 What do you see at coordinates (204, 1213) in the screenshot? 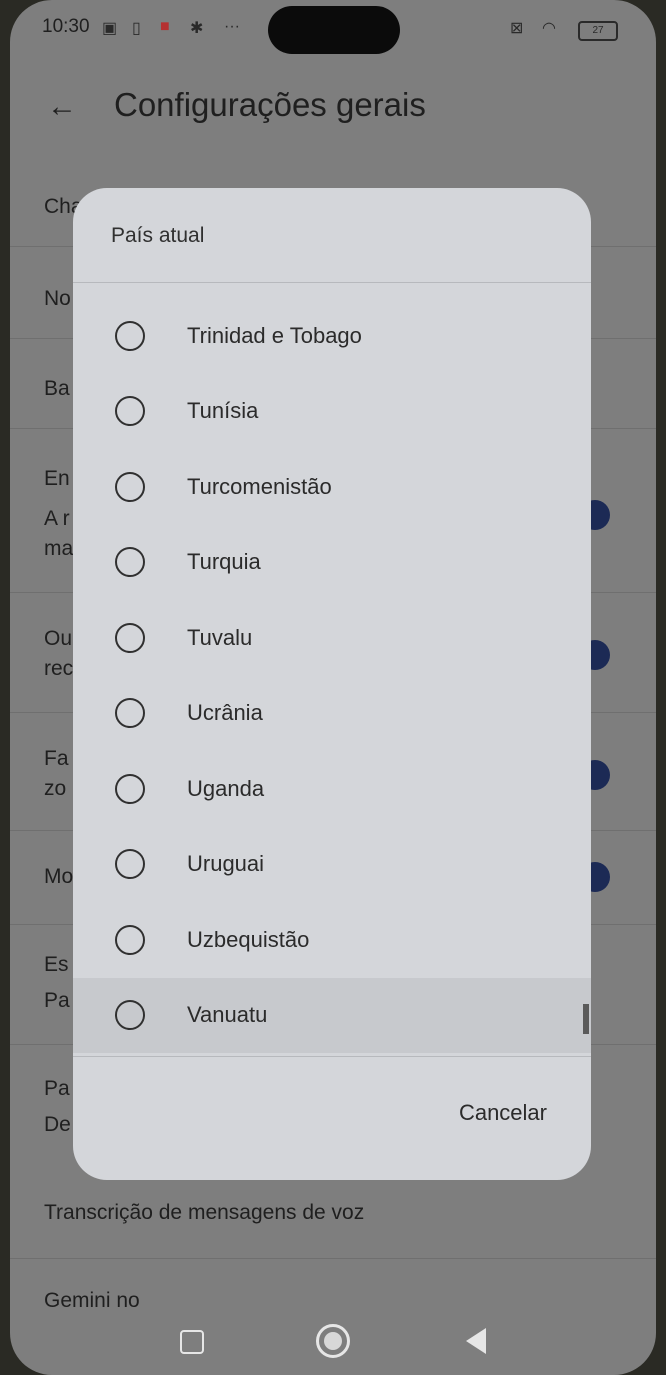
I see `settings-row-voice-transcription: Transcrição de mensagens de voz` at bounding box center [204, 1213].